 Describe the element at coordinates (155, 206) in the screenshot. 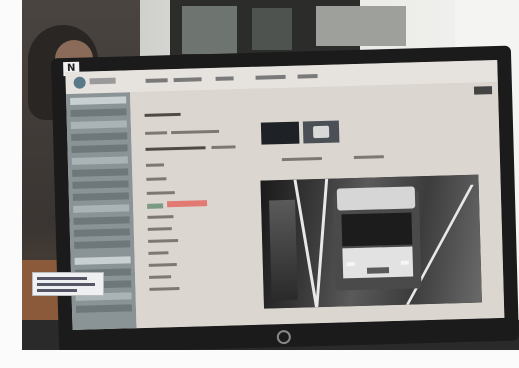

I see `status-bar` at that location.